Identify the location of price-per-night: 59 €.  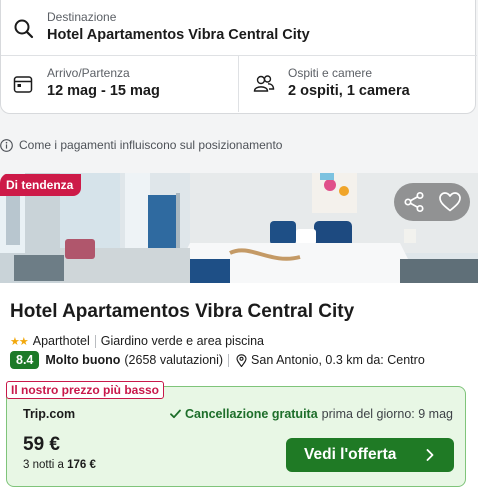
(41, 444).